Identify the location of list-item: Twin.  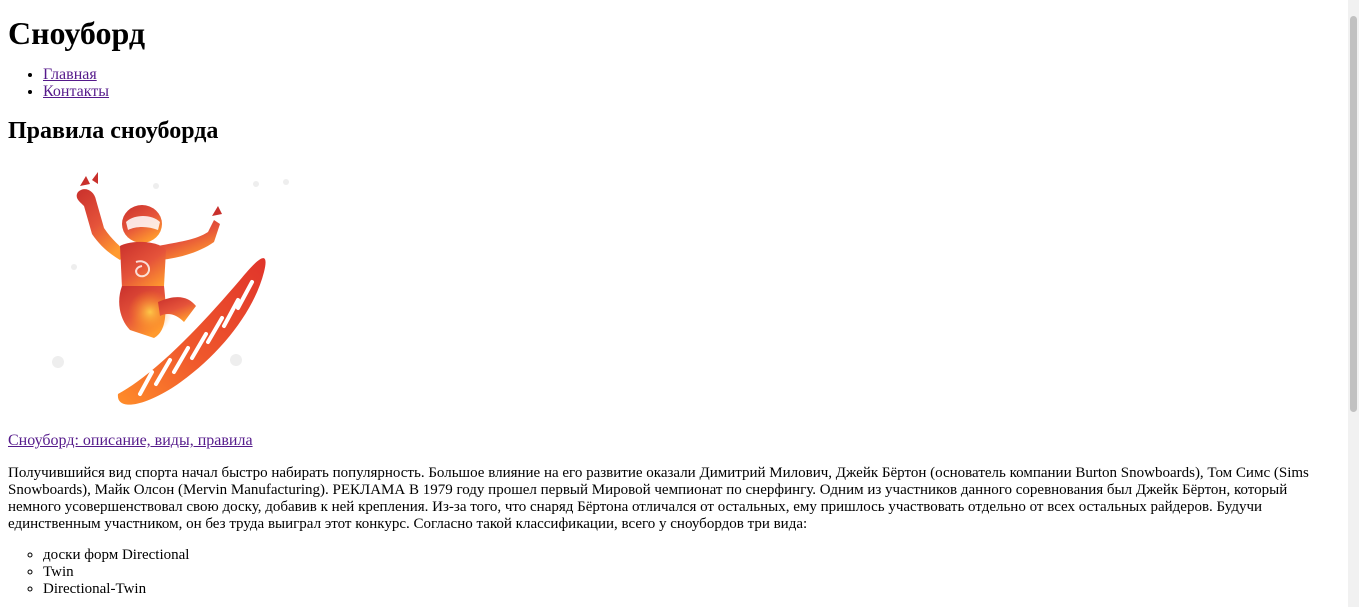
(691, 572).